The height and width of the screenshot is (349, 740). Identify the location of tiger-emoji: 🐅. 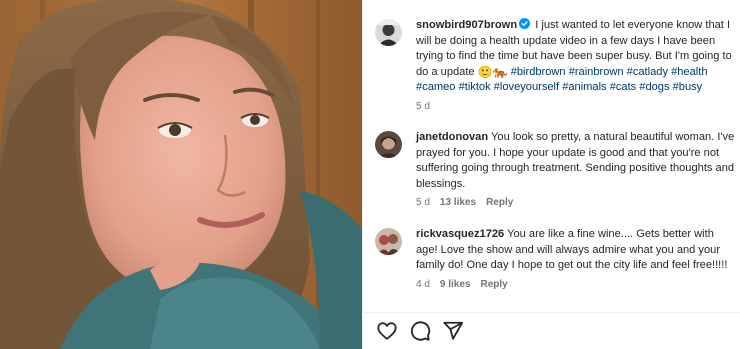
(500, 71).